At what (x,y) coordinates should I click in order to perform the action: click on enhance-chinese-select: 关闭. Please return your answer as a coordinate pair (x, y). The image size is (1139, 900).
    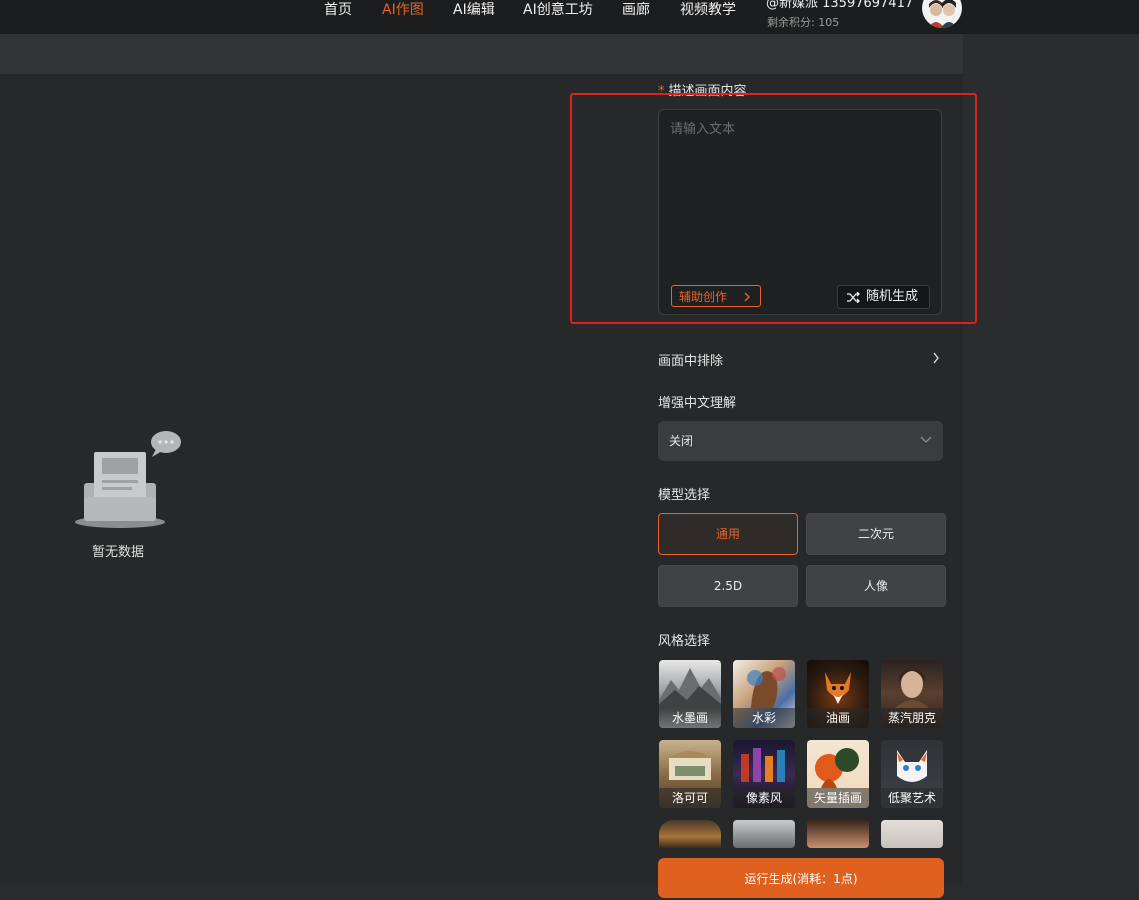
    Looking at the image, I should click on (800, 441).